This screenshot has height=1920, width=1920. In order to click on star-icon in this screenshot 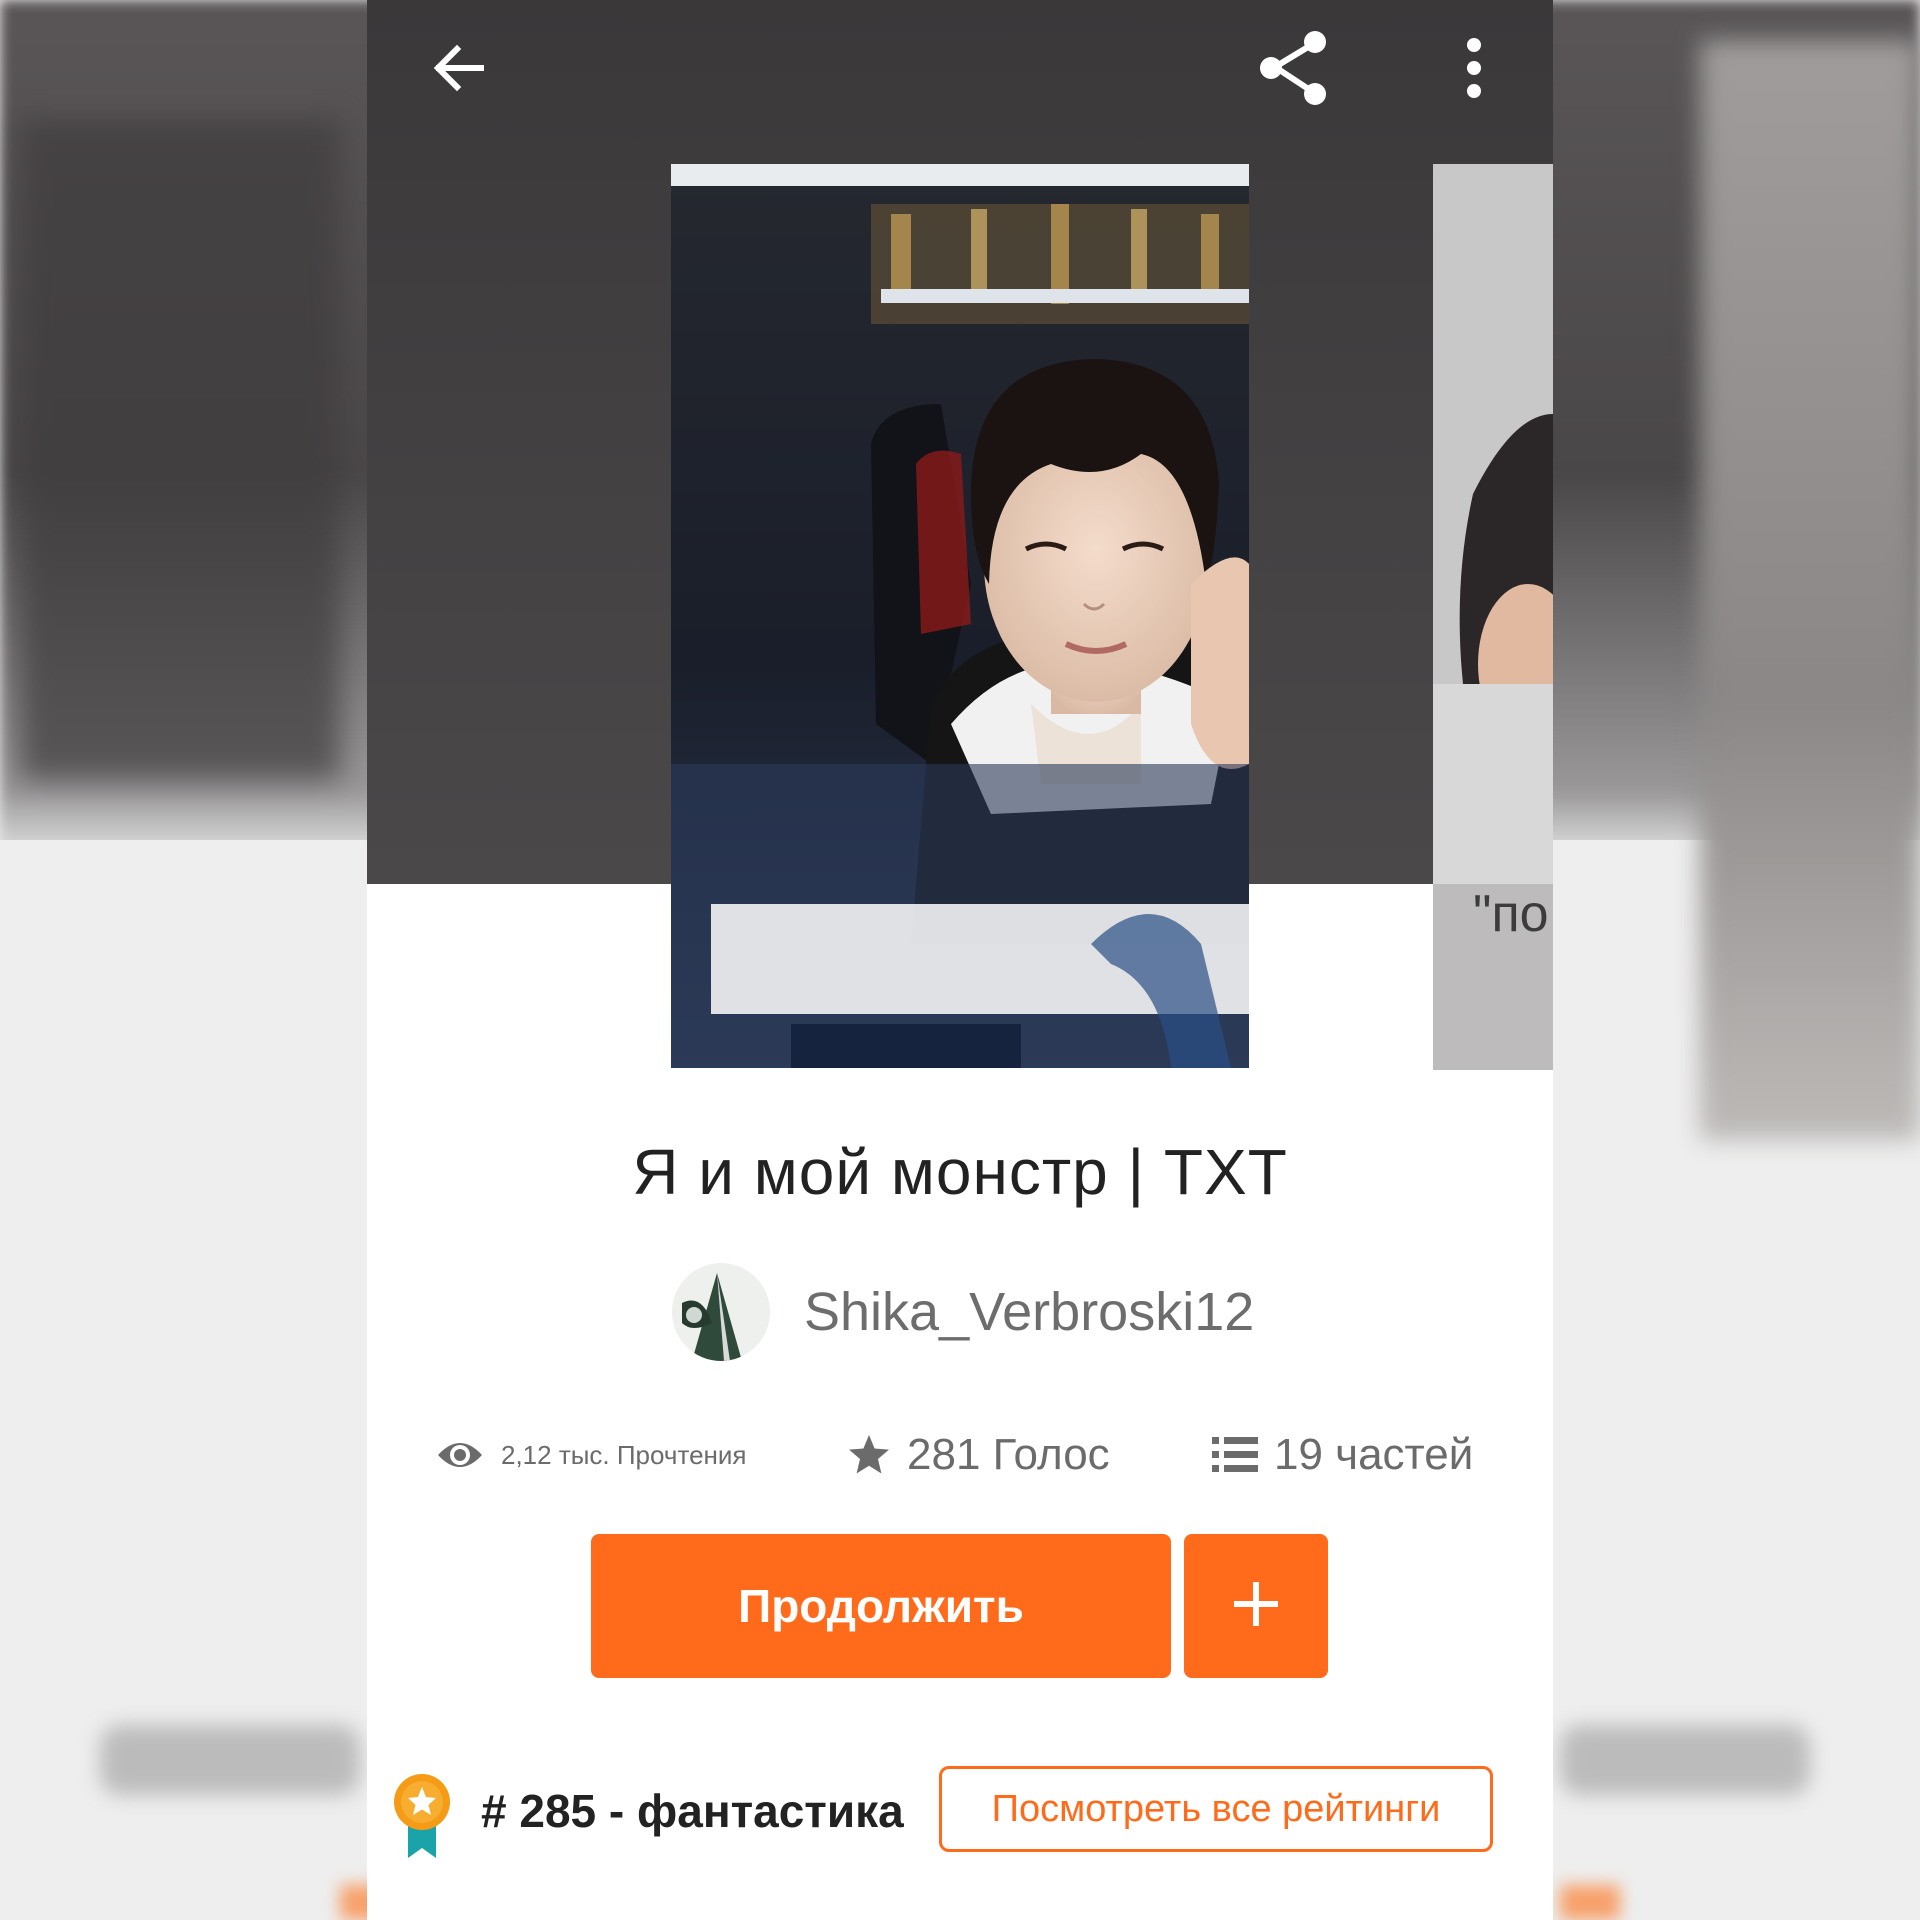, I will do `click(869, 1455)`.